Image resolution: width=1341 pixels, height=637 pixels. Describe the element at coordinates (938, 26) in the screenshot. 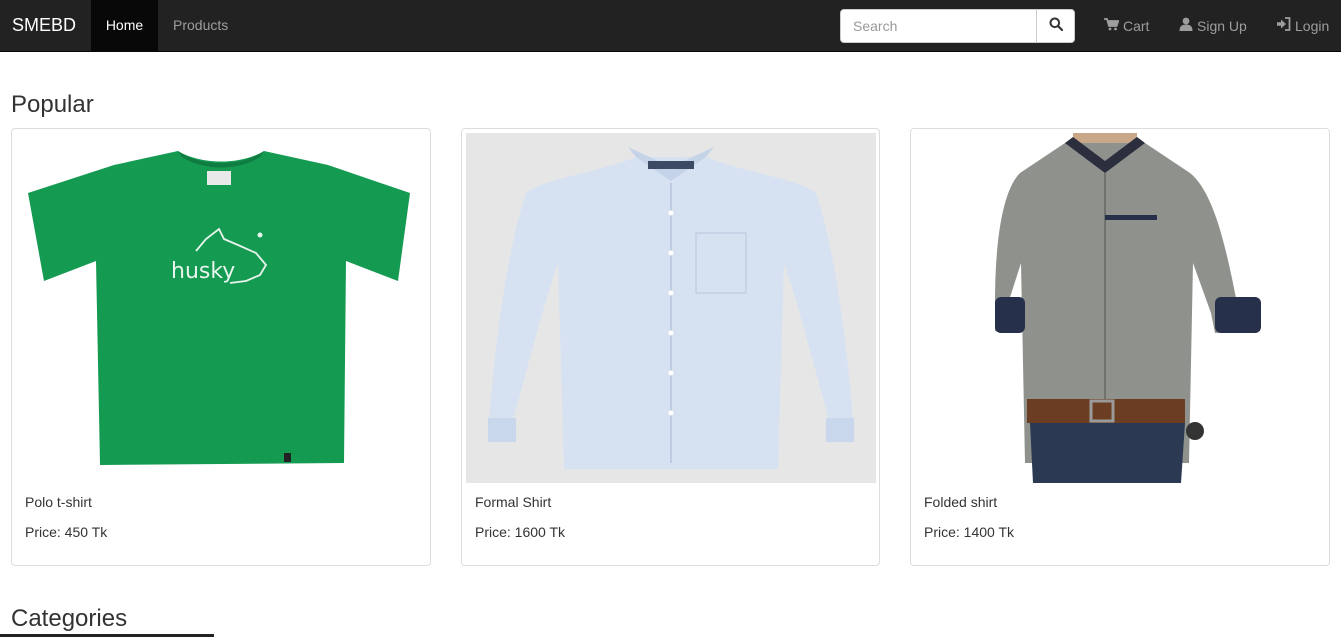

I see `search-input` at that location.